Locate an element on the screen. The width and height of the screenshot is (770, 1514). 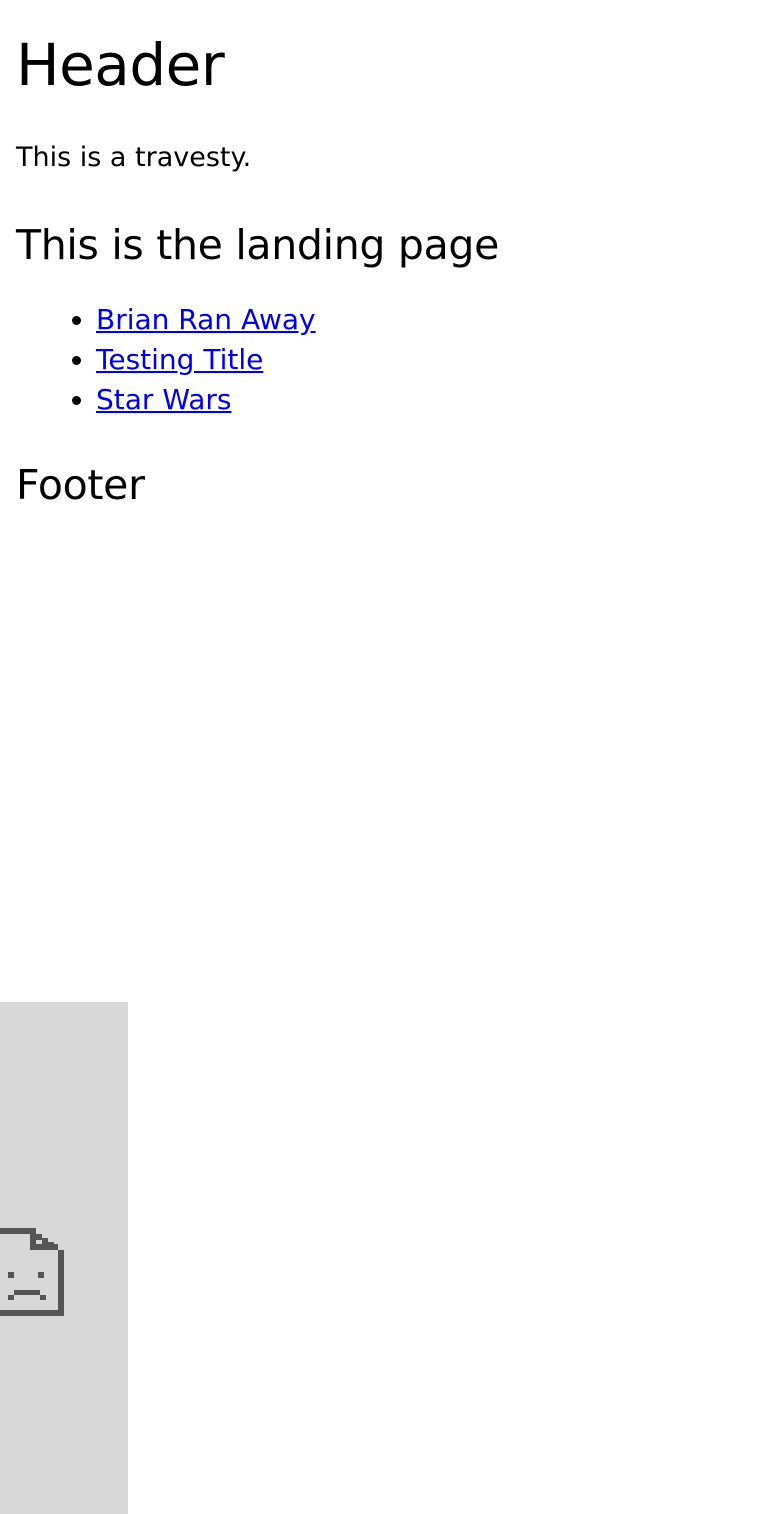
tagline: This is a travesty. is located at coordinates (134, 157).